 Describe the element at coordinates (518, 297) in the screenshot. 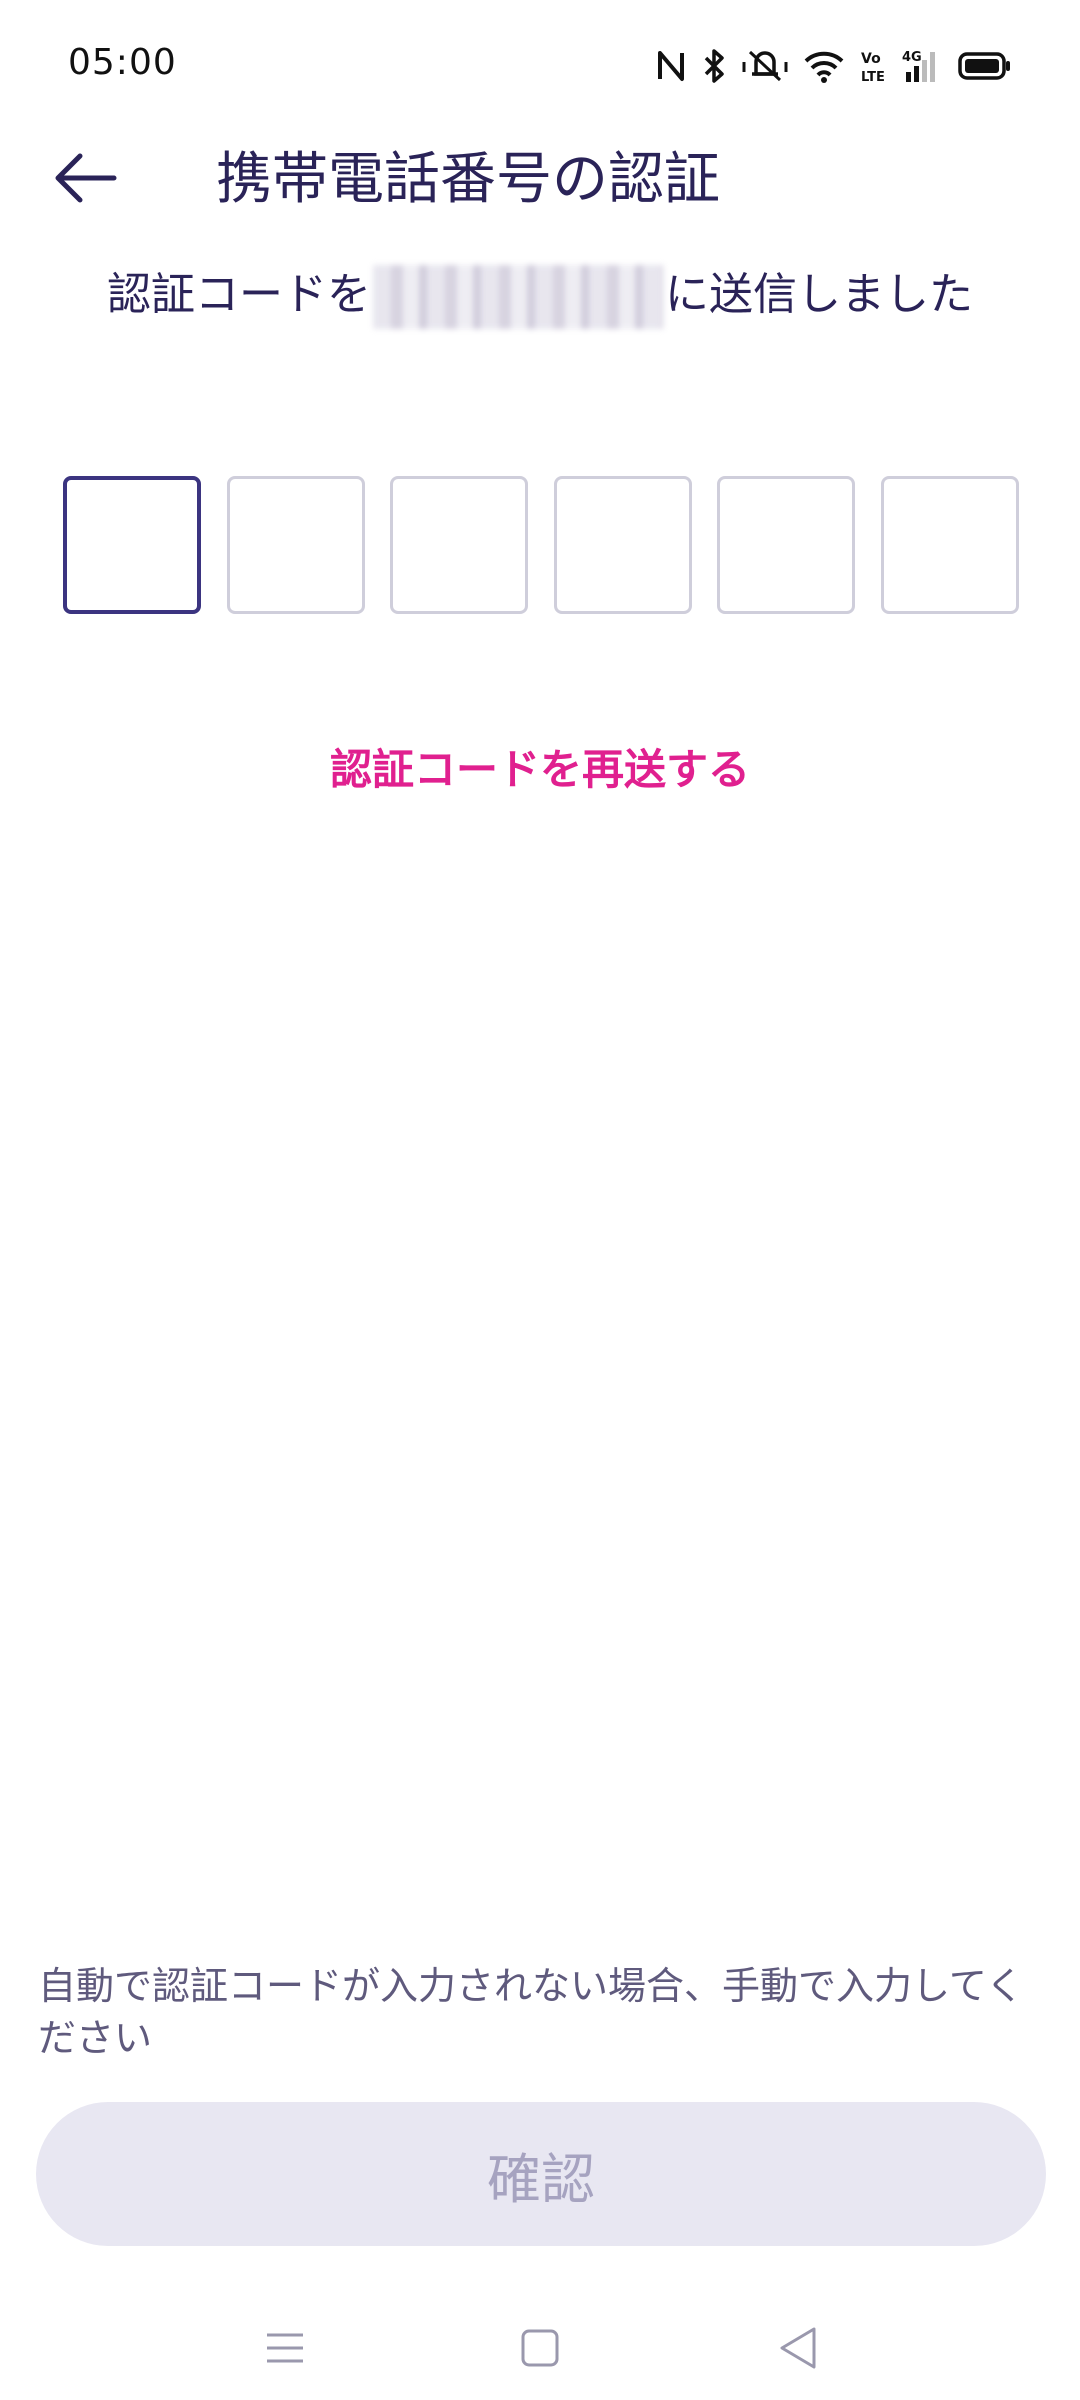

I see `redacted-phone-number` at that location.